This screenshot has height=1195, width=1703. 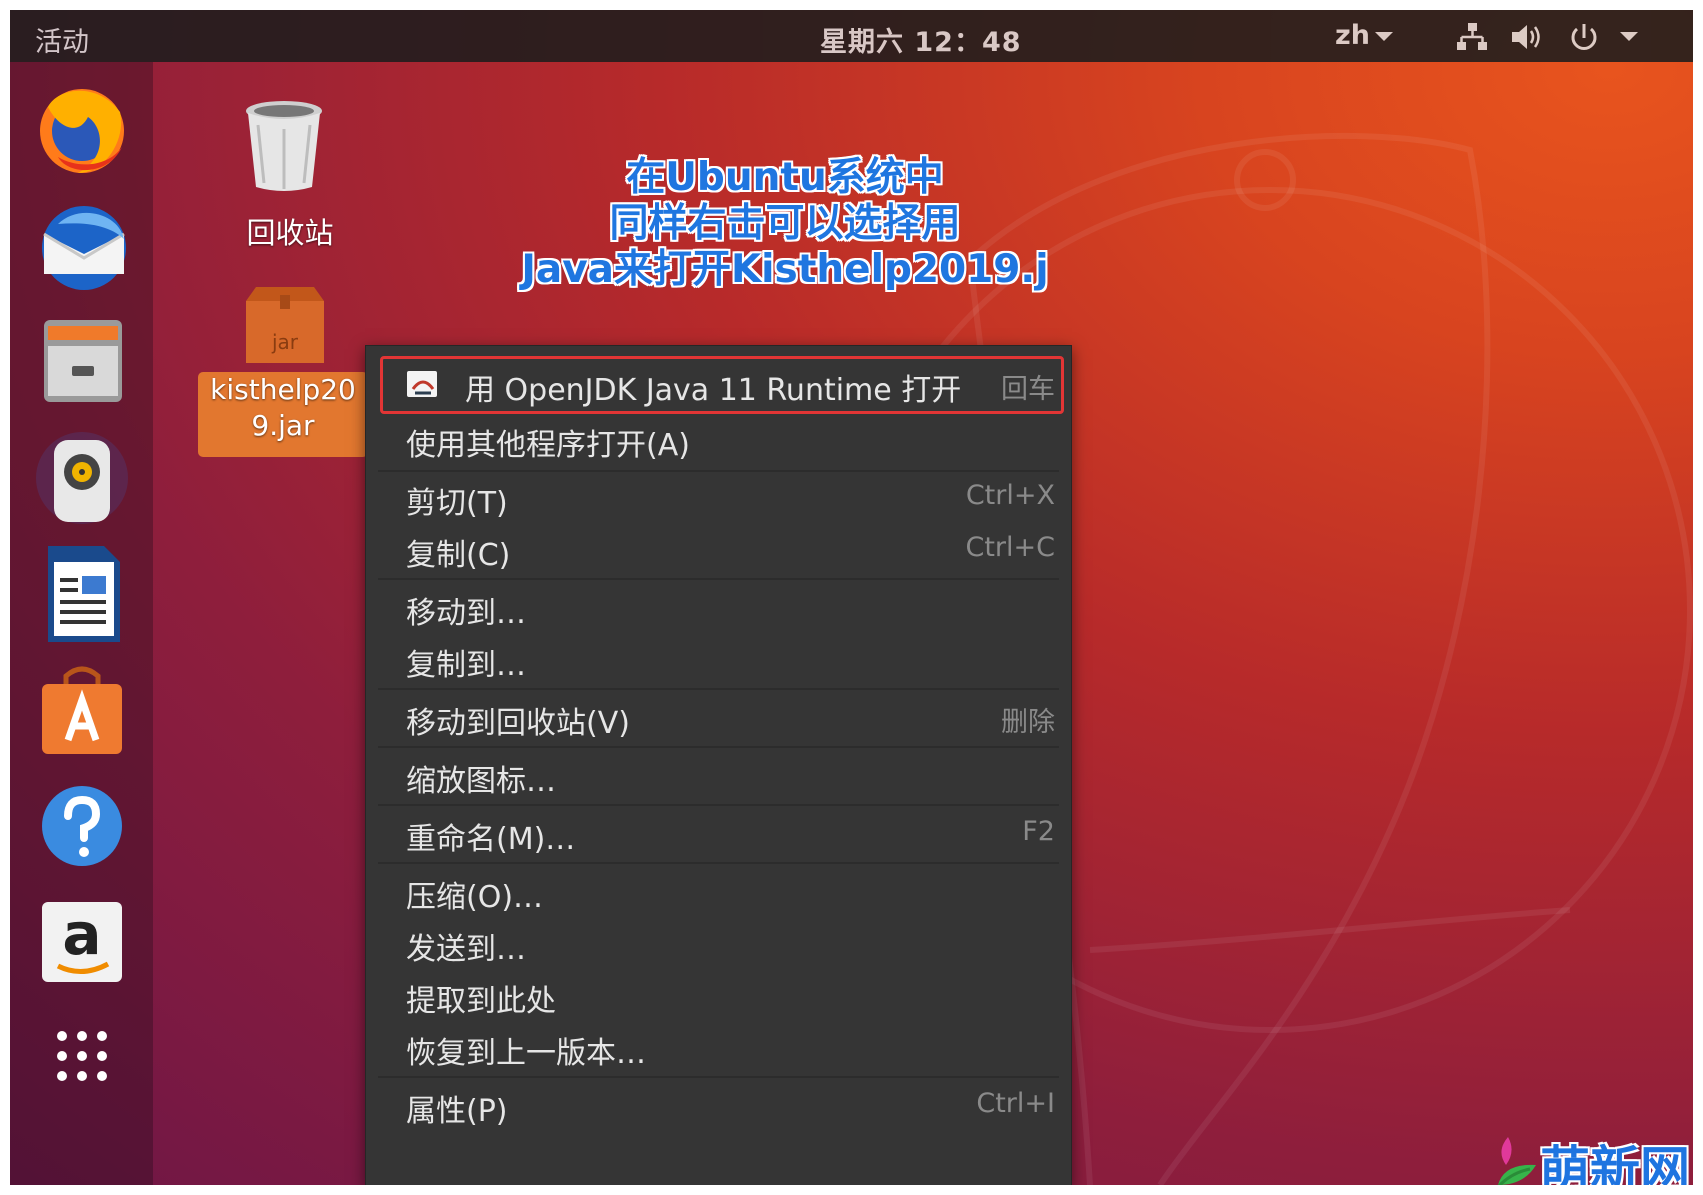 I want to click on menu-item-move-to-trash: 移动到回收站(V) 删除, so click(x=718, y=718).